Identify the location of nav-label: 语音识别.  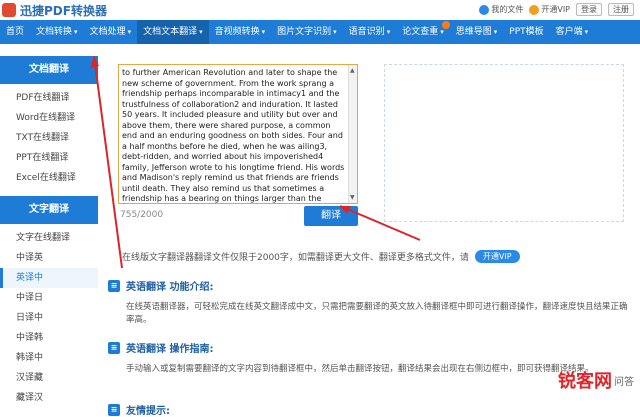
(367, 32).